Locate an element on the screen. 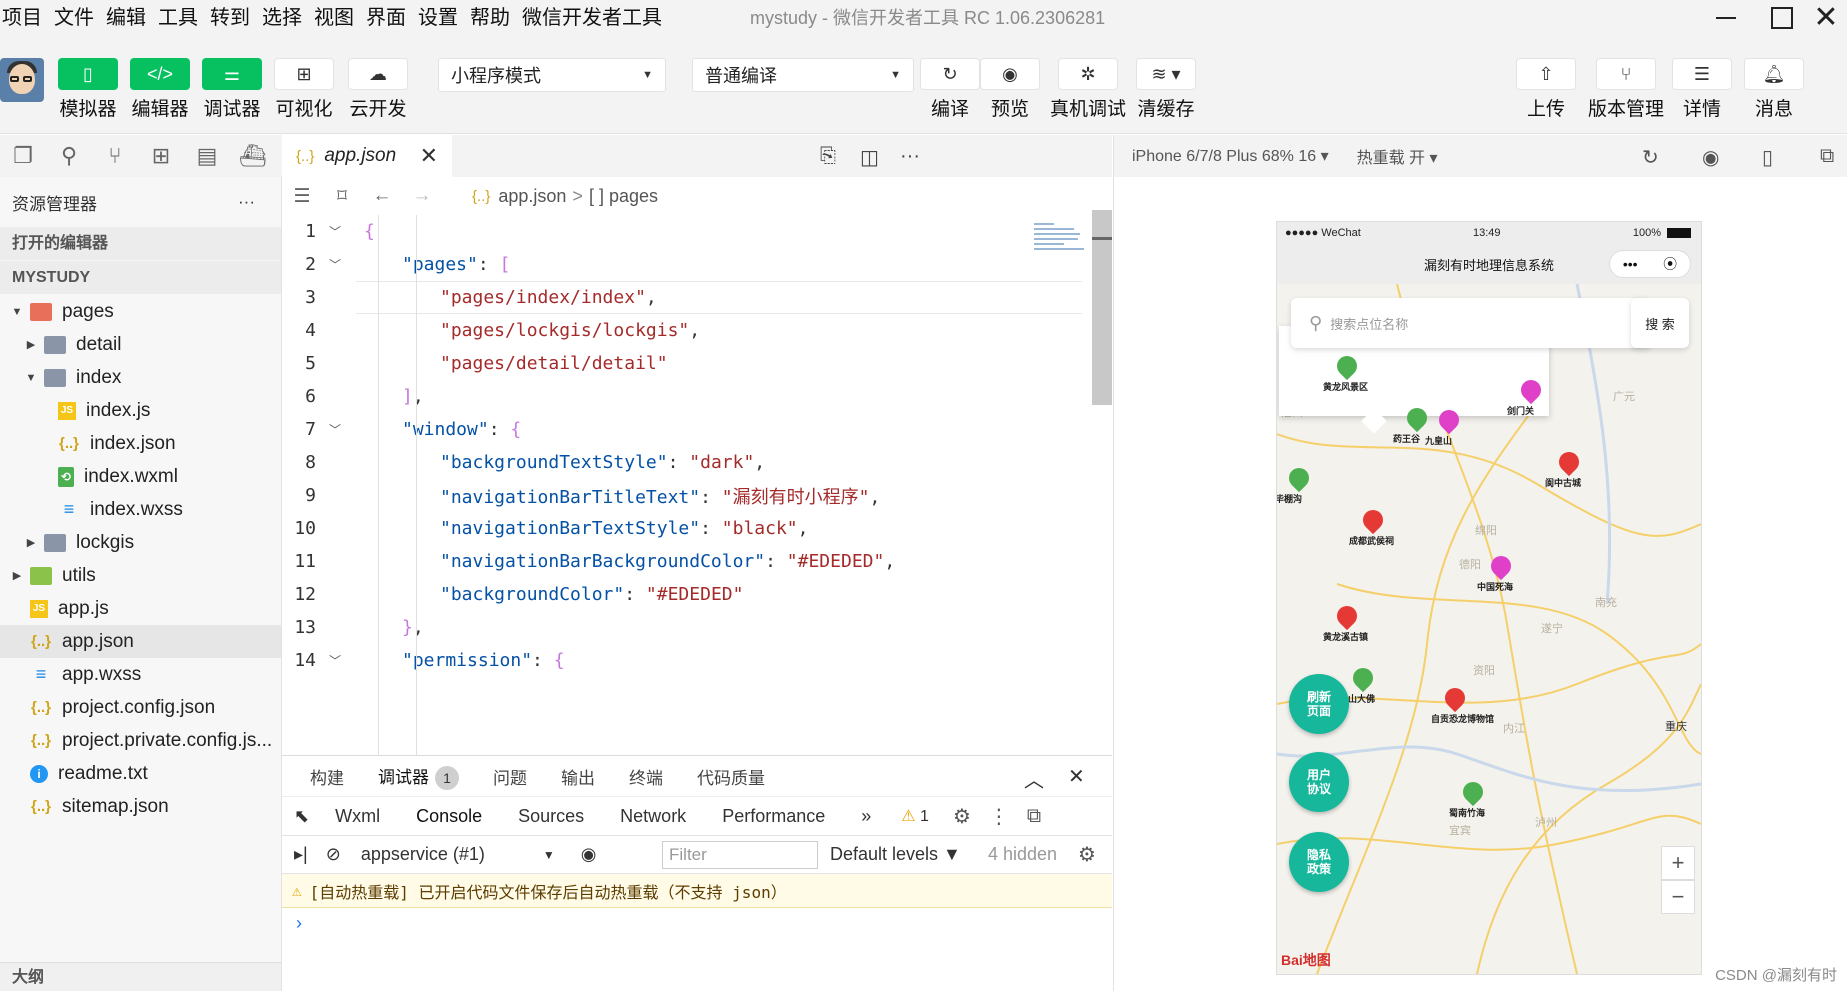  close-tab-icon: ✕ is located at coordinates (429, 156).